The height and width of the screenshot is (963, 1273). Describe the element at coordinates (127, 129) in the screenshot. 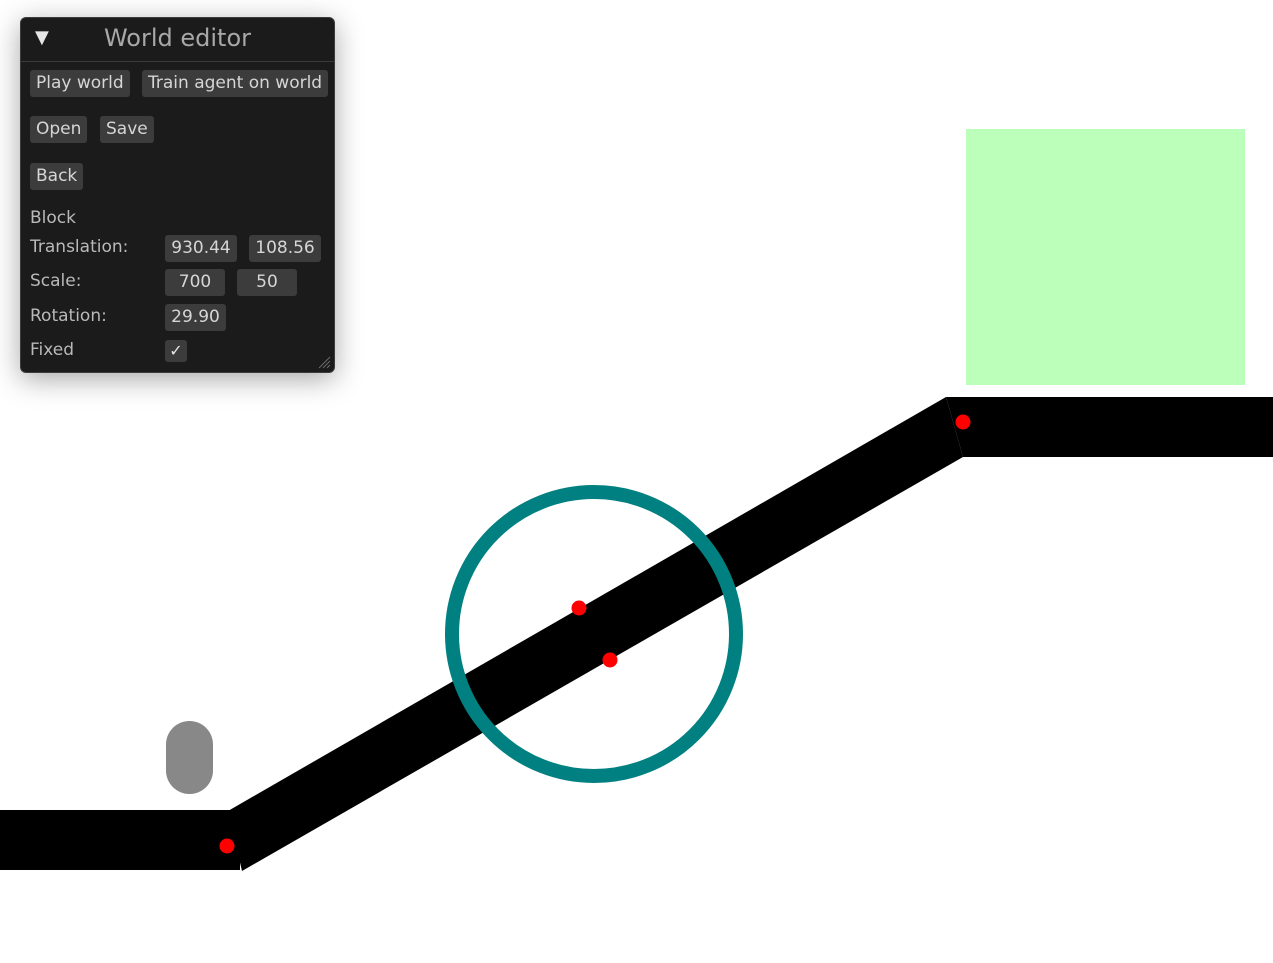

I see `save-button: Save` at that location.